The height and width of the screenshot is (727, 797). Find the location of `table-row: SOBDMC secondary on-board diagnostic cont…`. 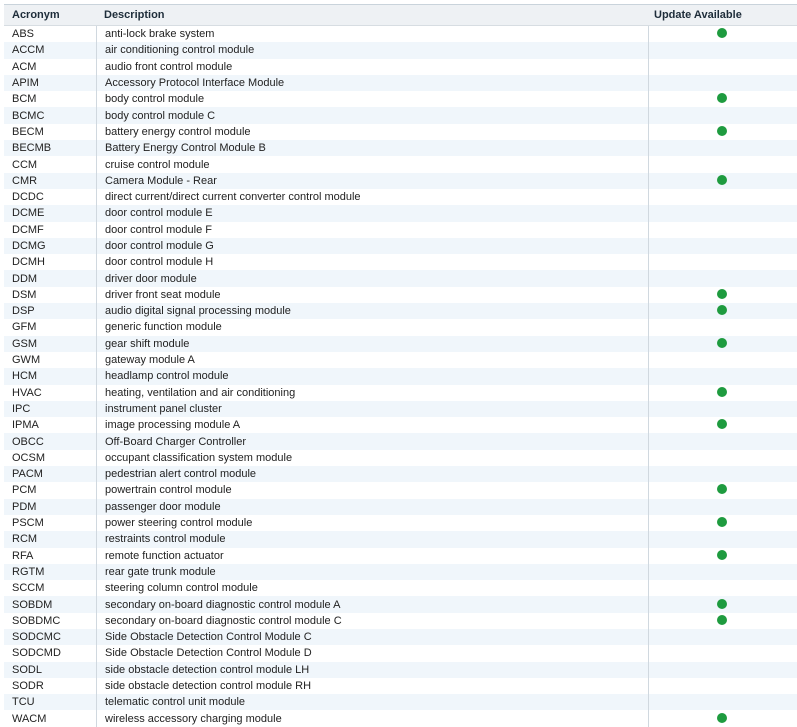

table-row: SOBDMC secondary on-board diagnostic cont… is located at coordinates (400, 620).